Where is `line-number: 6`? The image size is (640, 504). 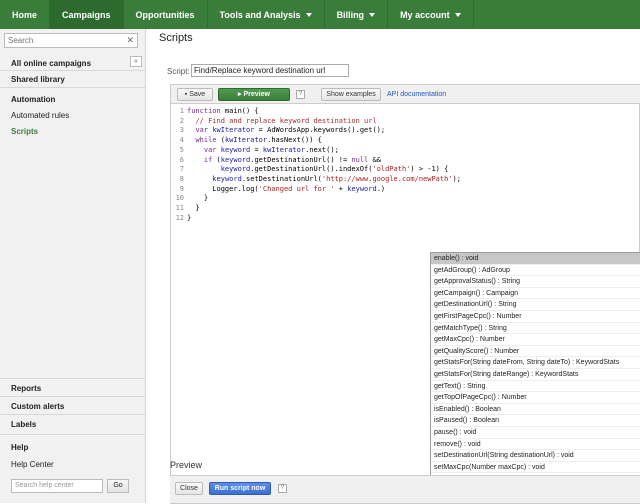 line-number: 6 is located at coordinates (181, 159).